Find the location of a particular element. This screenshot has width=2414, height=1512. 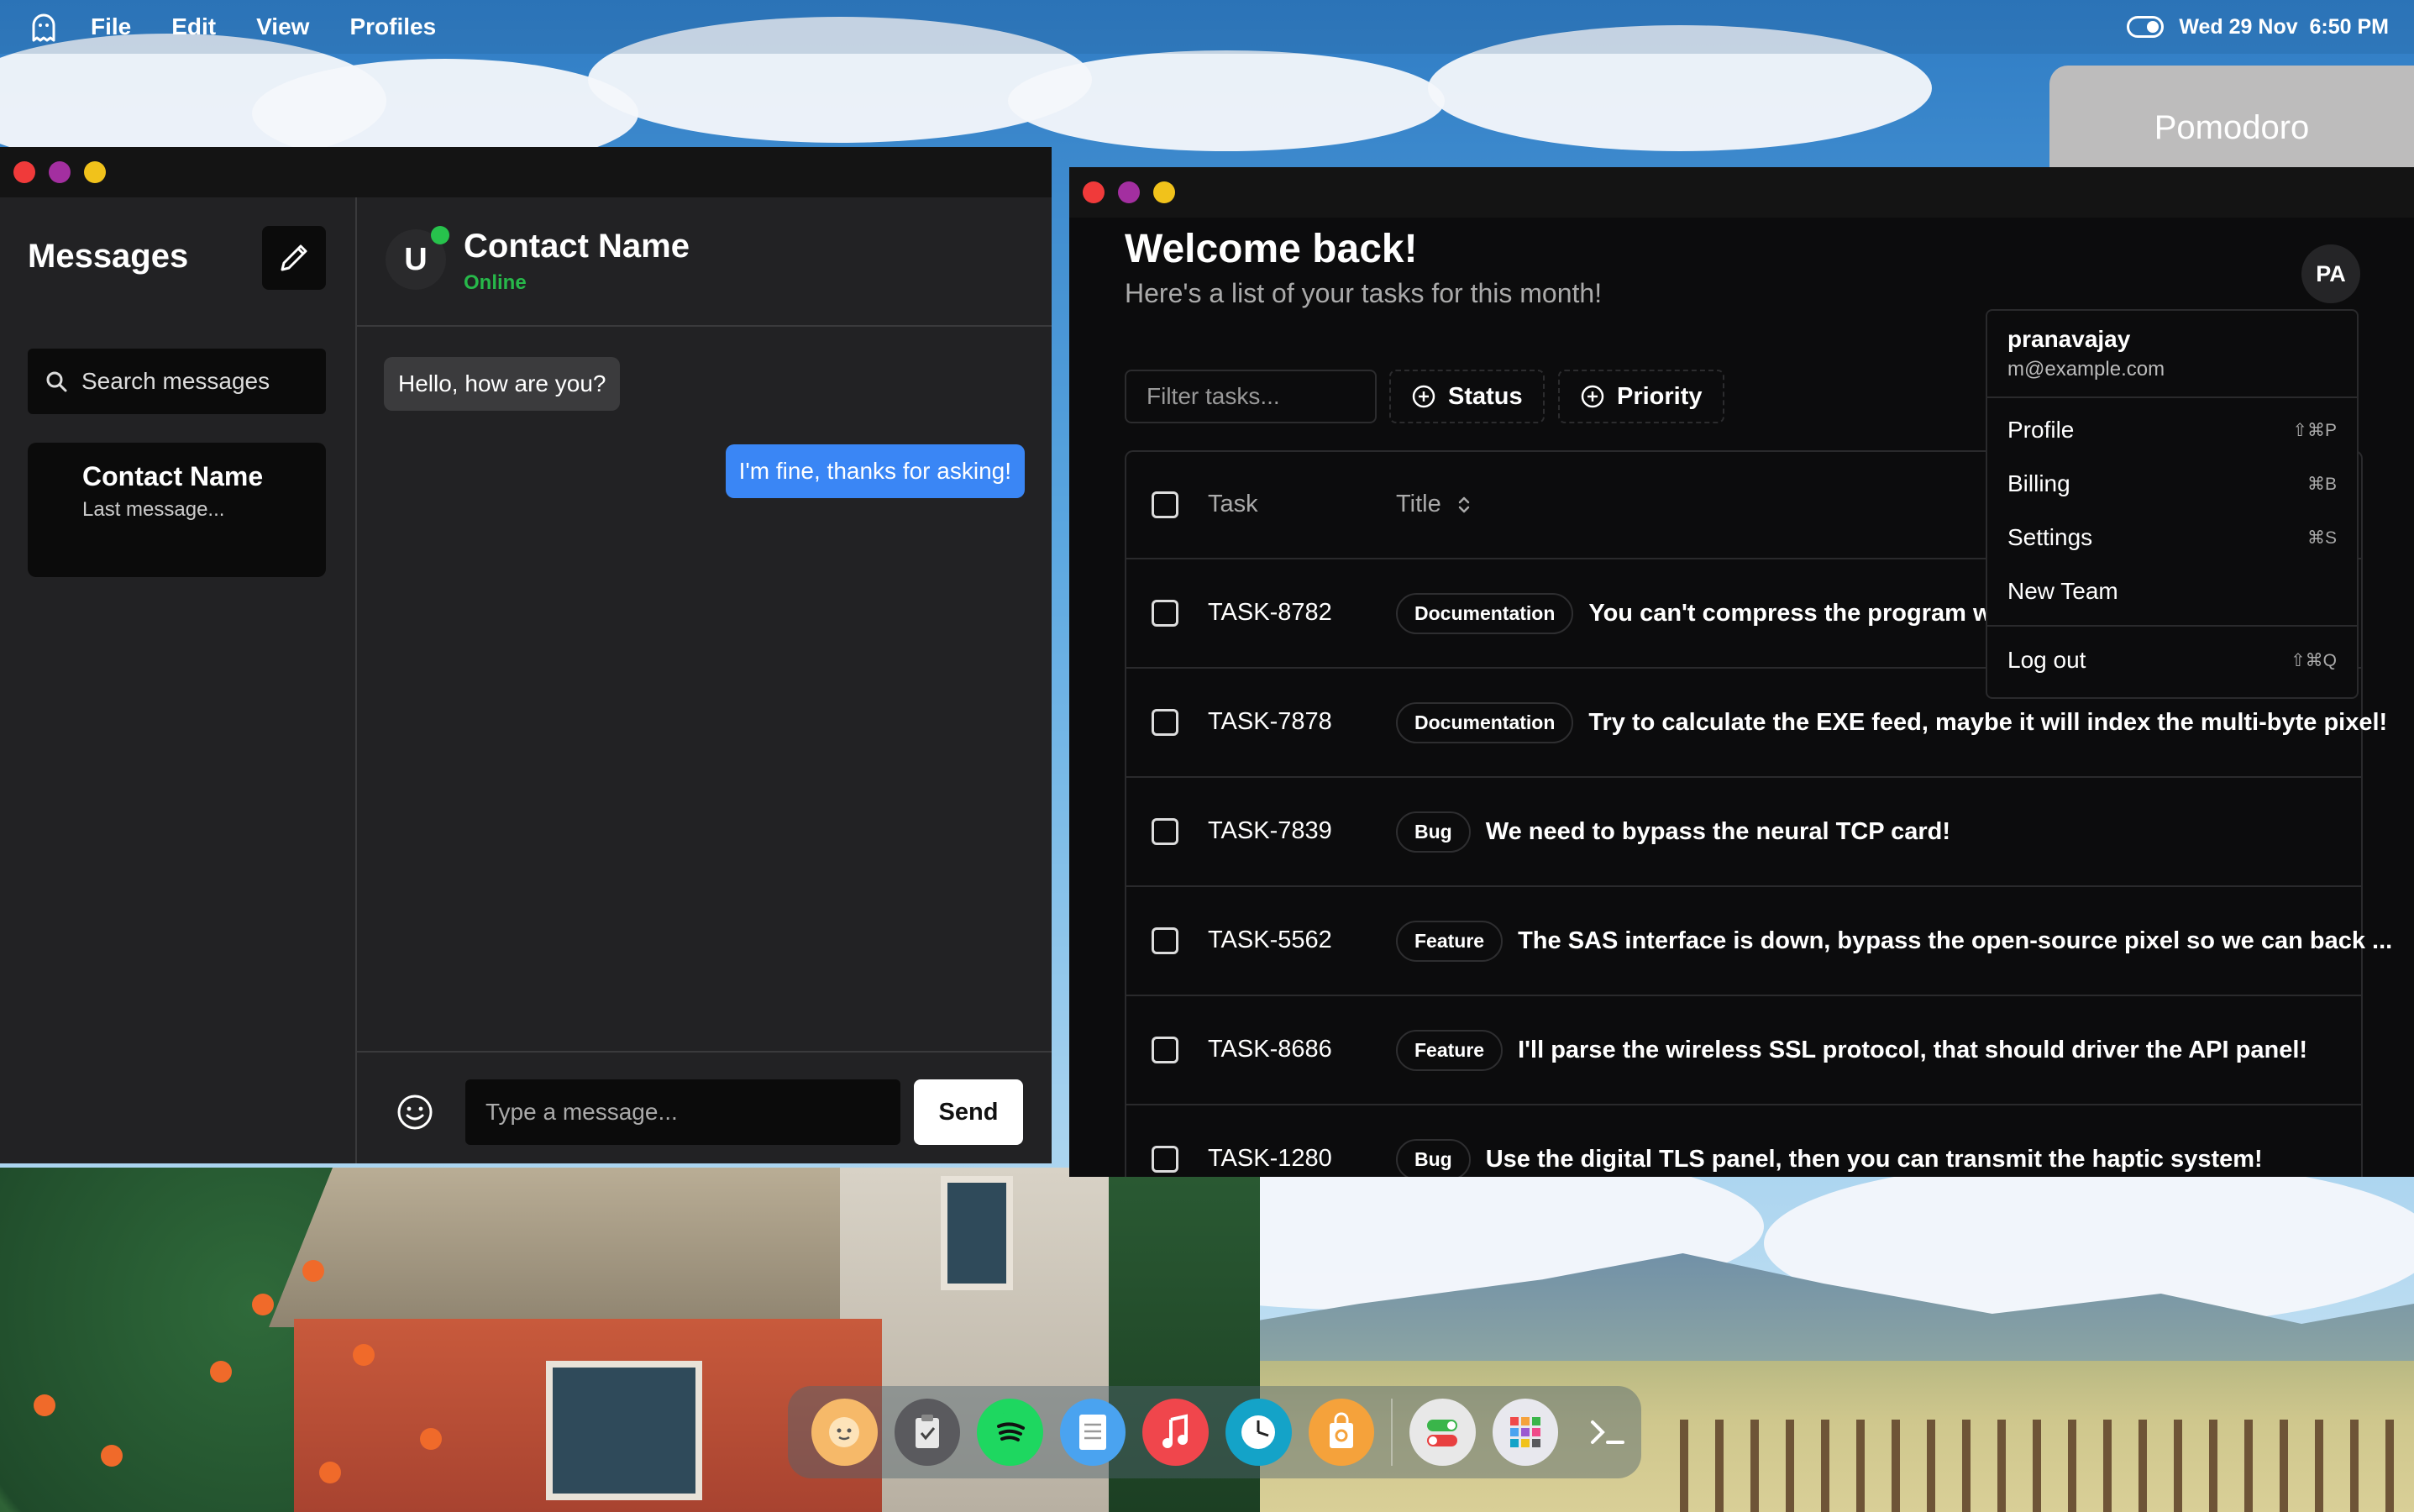

task-id: TASK-1280 is located at coordinates (1270, 1158).